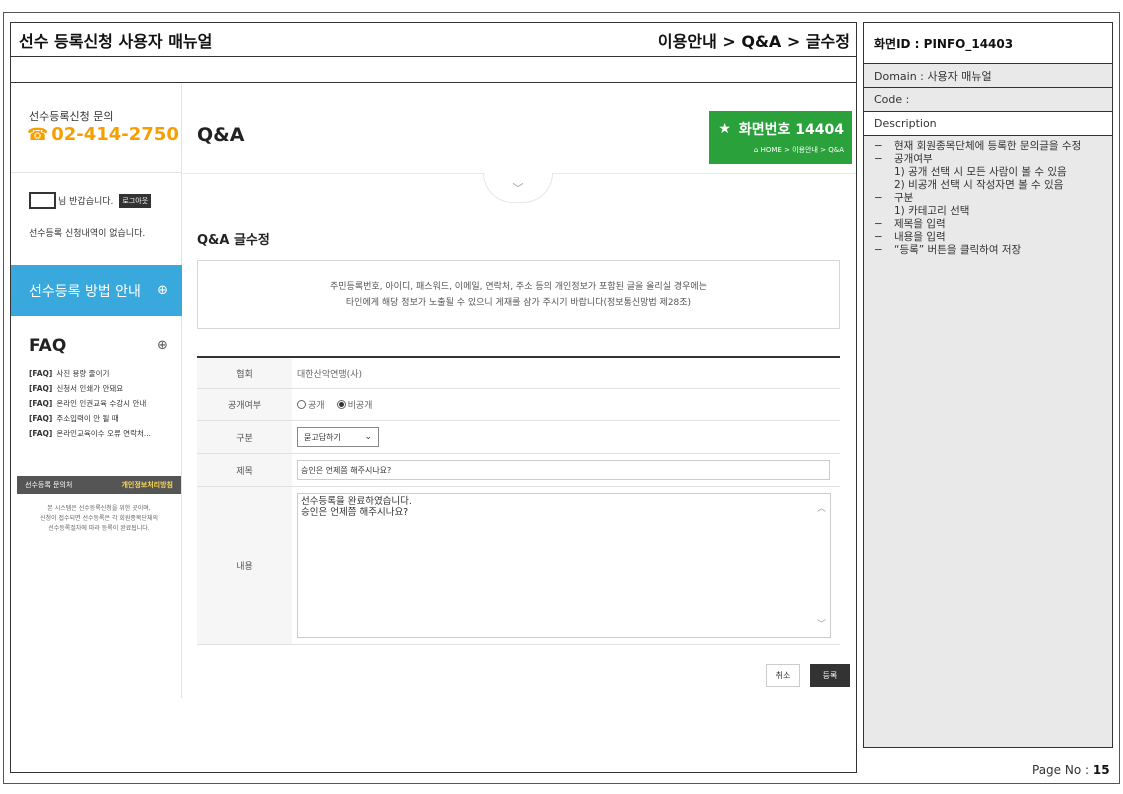 This screenshot has width=1123, height=794. What do you see at coordinates (244, 565) in the screenshot?
I see `body-label: 내용` at bounding box center [244, 565].